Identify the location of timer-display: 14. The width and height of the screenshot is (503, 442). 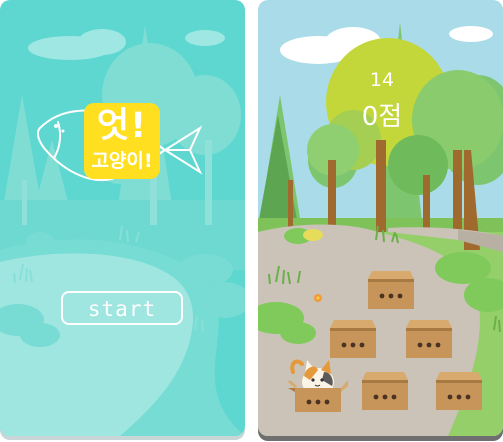
(382, 80).